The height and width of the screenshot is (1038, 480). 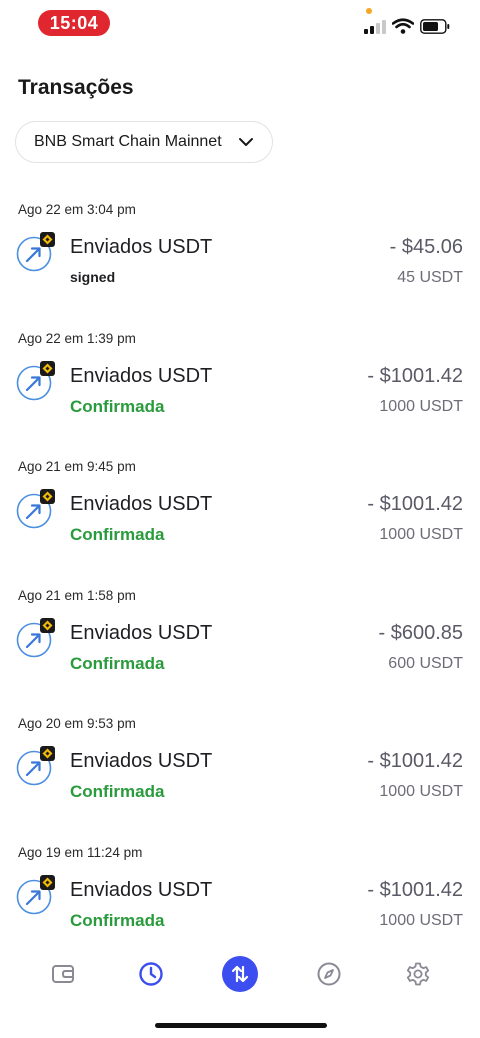 What do you see at coordinates (77, 595) in the screenshot?
I see `transaction-date: Ago 21 em 1:58 pm` at bounding box center [77, 595].